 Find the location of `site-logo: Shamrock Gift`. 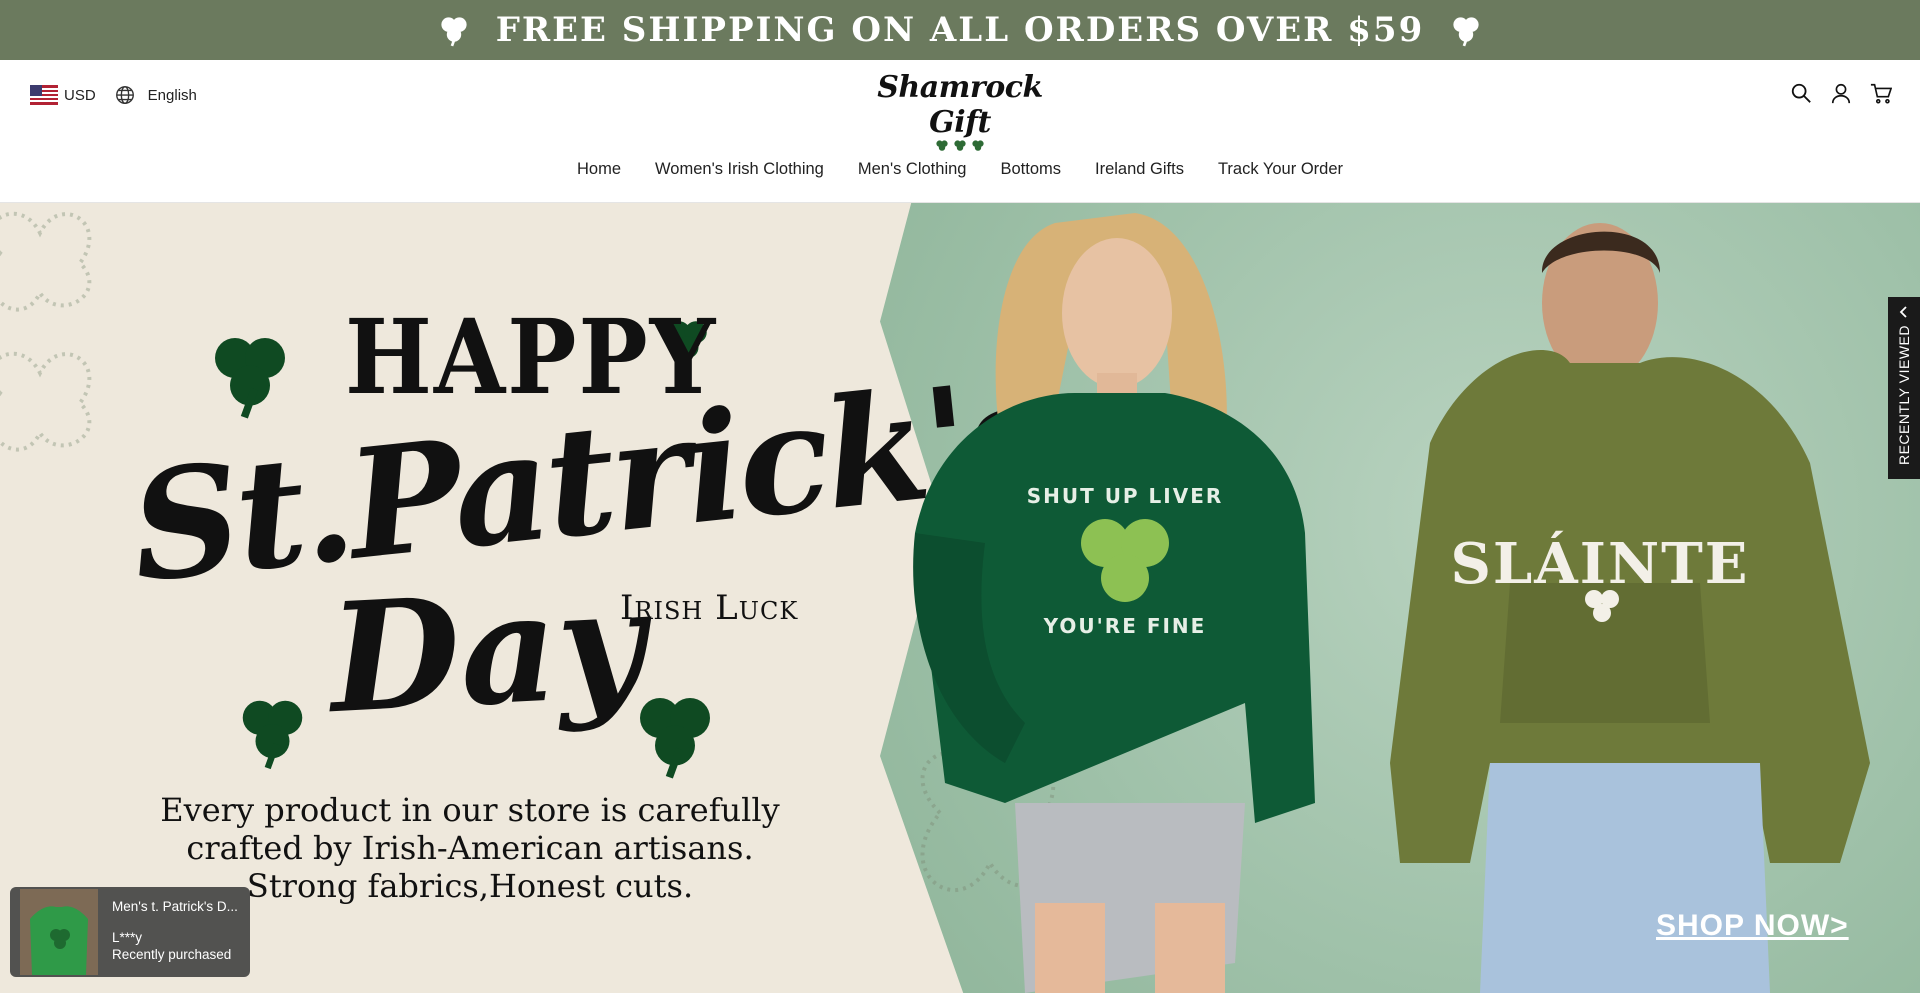

site-logo: Shamrock Gift is located at coordinates (960, 112).